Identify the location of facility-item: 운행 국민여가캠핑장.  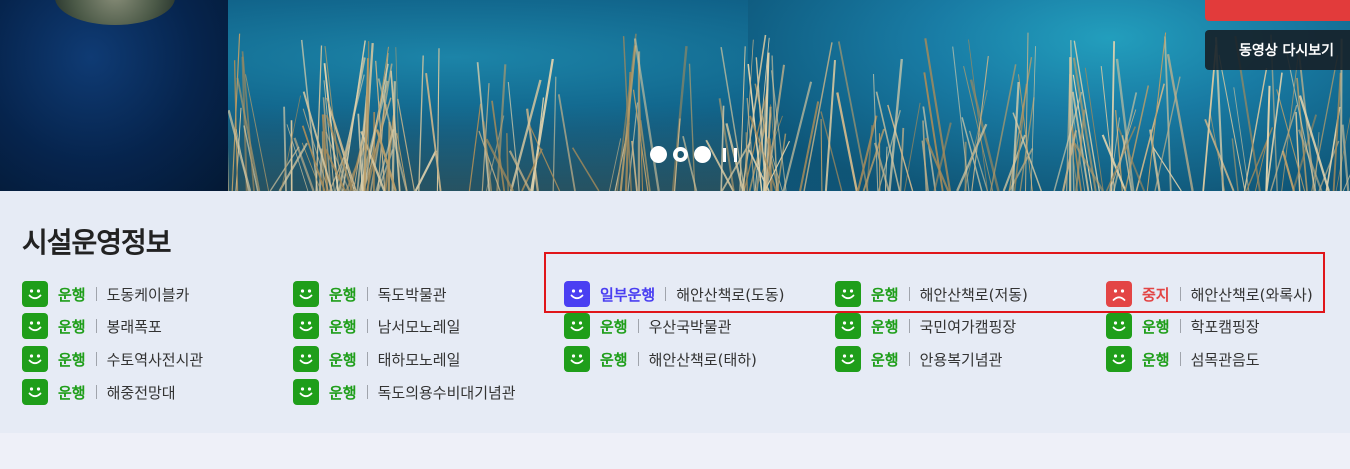
(925, 326).